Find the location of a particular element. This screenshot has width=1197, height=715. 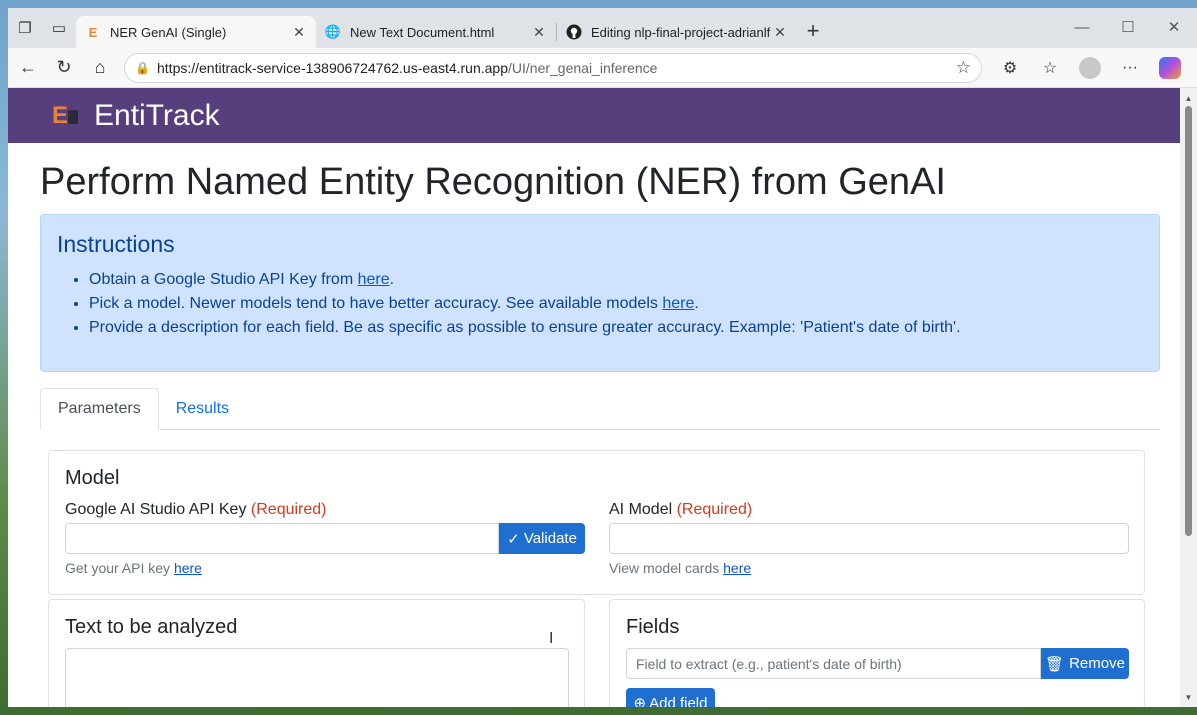

text-card: Text to be analyzed I is located at coordinates (316, 653).